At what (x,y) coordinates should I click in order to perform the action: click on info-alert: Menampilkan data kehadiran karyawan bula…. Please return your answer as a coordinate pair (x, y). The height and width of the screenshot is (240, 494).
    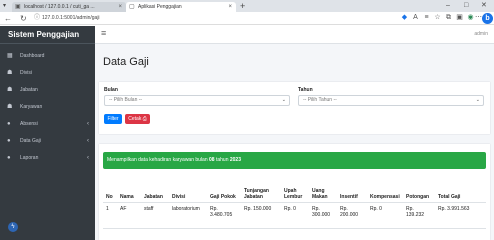
    Looking at the image, I should click on (294, 160).